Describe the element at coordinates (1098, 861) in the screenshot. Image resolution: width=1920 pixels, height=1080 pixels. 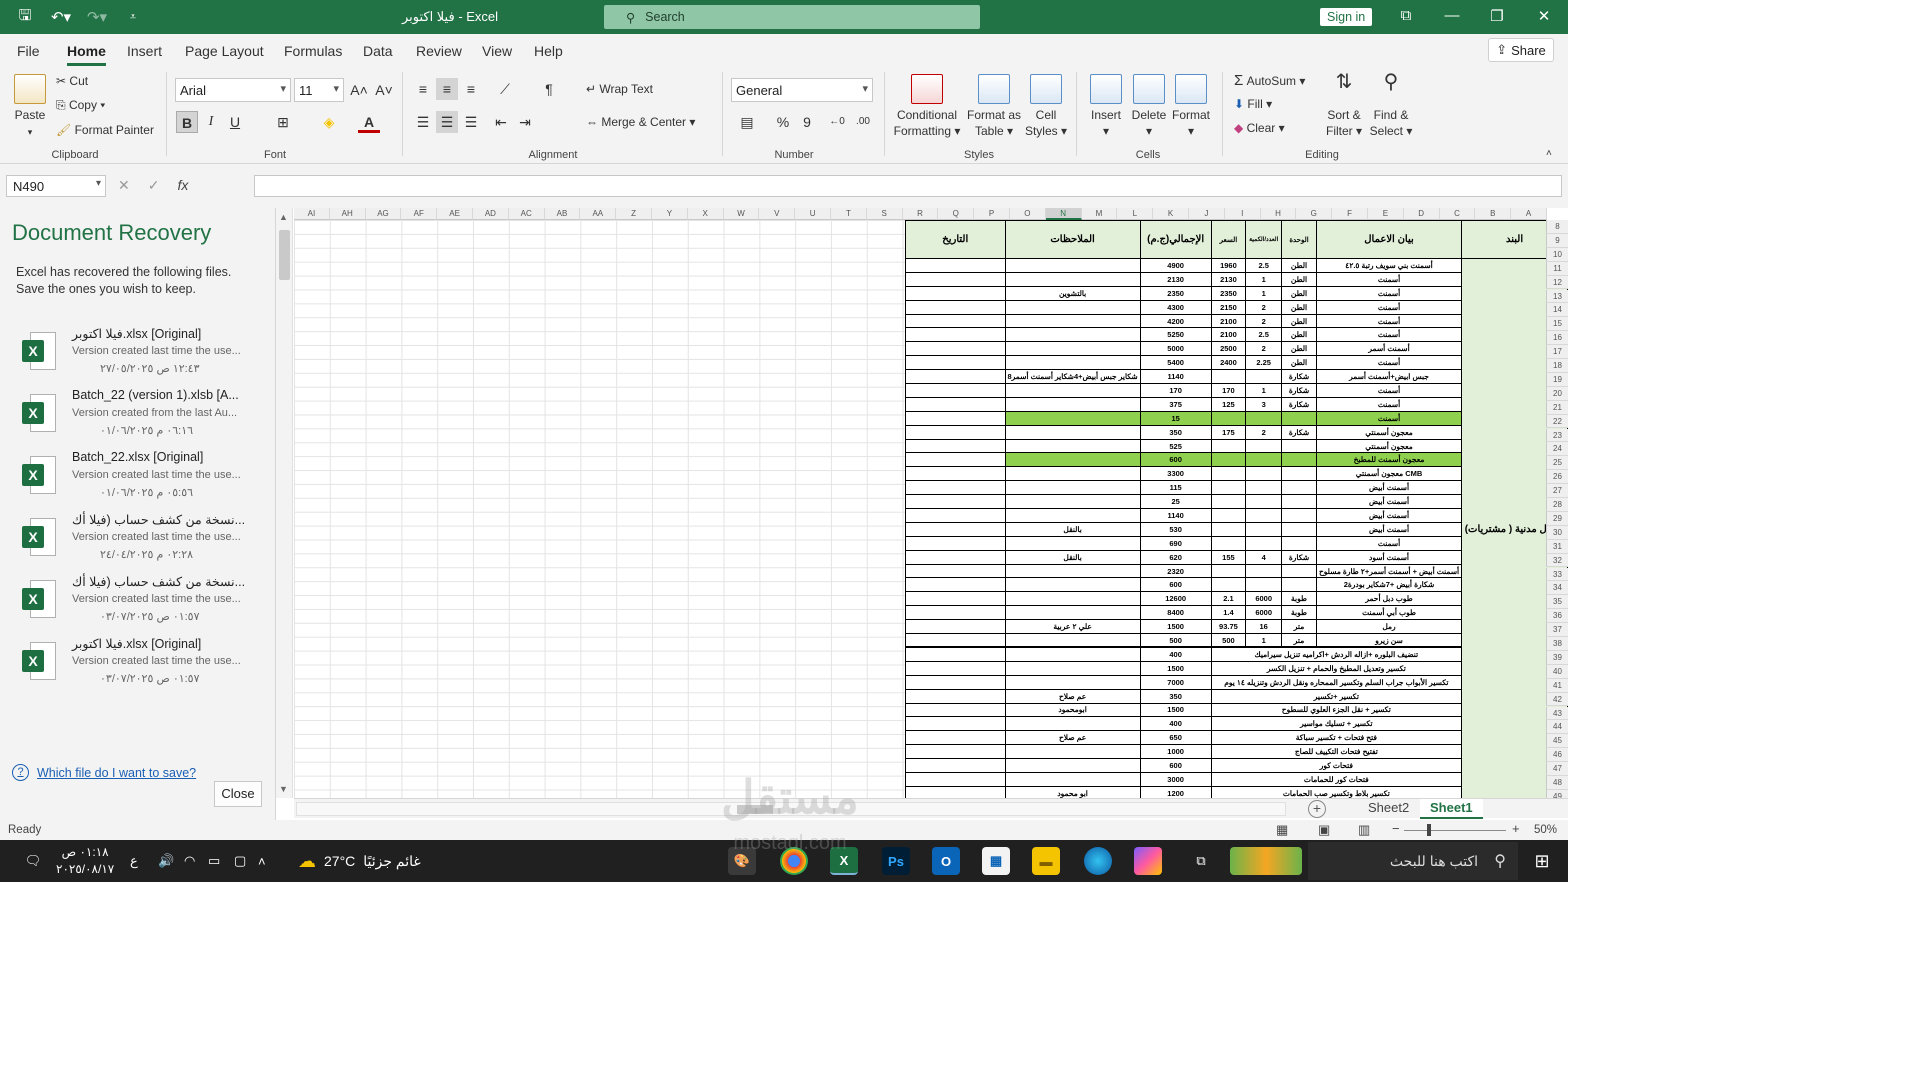
I see `edge-app-icon` at that location.